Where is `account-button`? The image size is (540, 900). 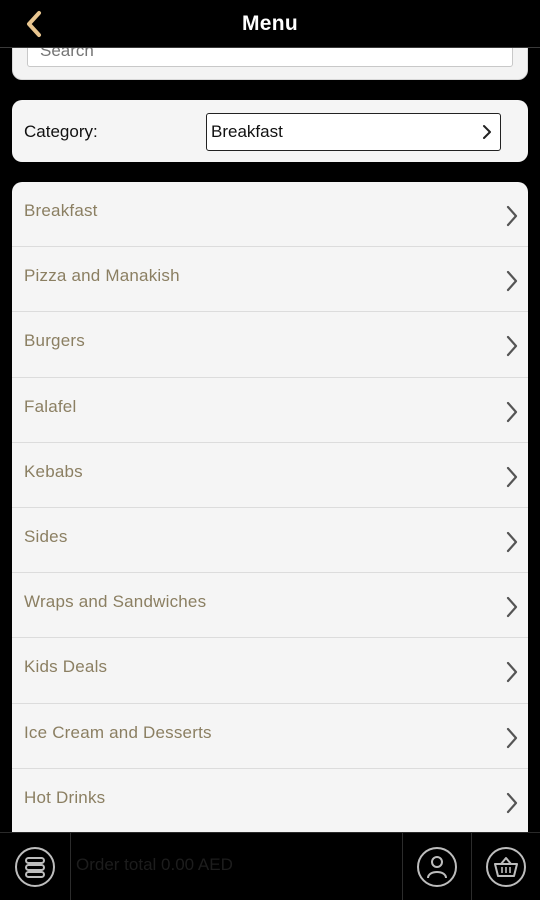
account-button is located at coordinates (437, 866).